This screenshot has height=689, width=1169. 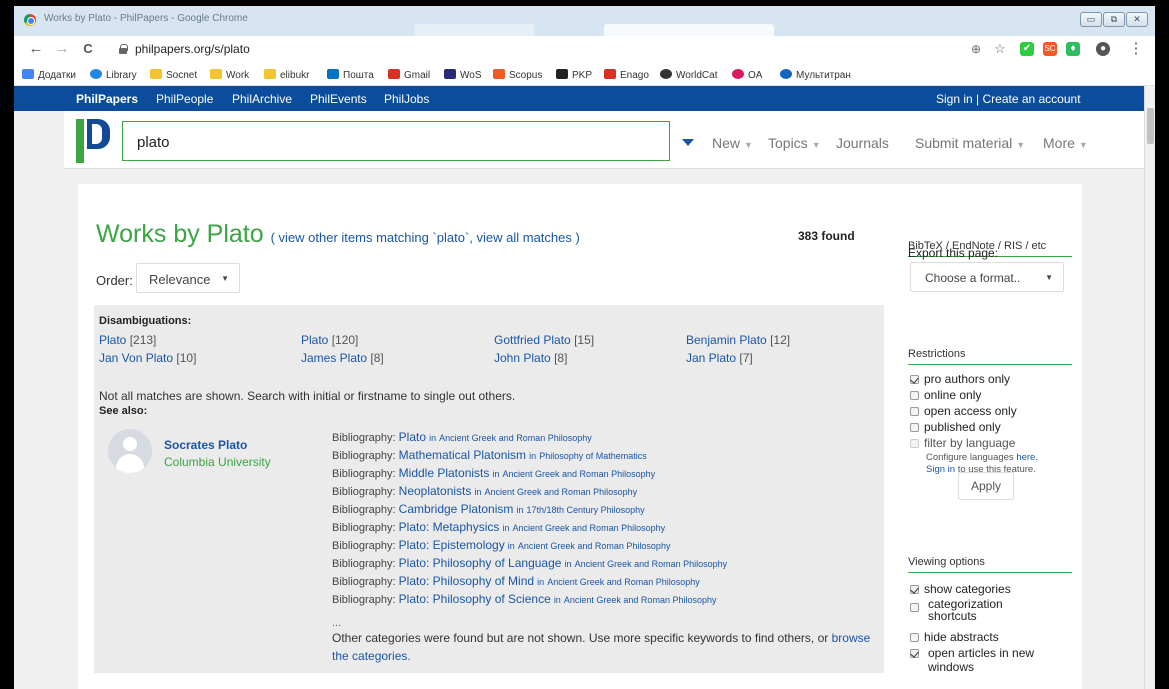 What do you see at coordinates (544, 340) in the screenshot?
I see `disambiguation-link: Gottfried Plato [15]` at bounding box center [544, 340].